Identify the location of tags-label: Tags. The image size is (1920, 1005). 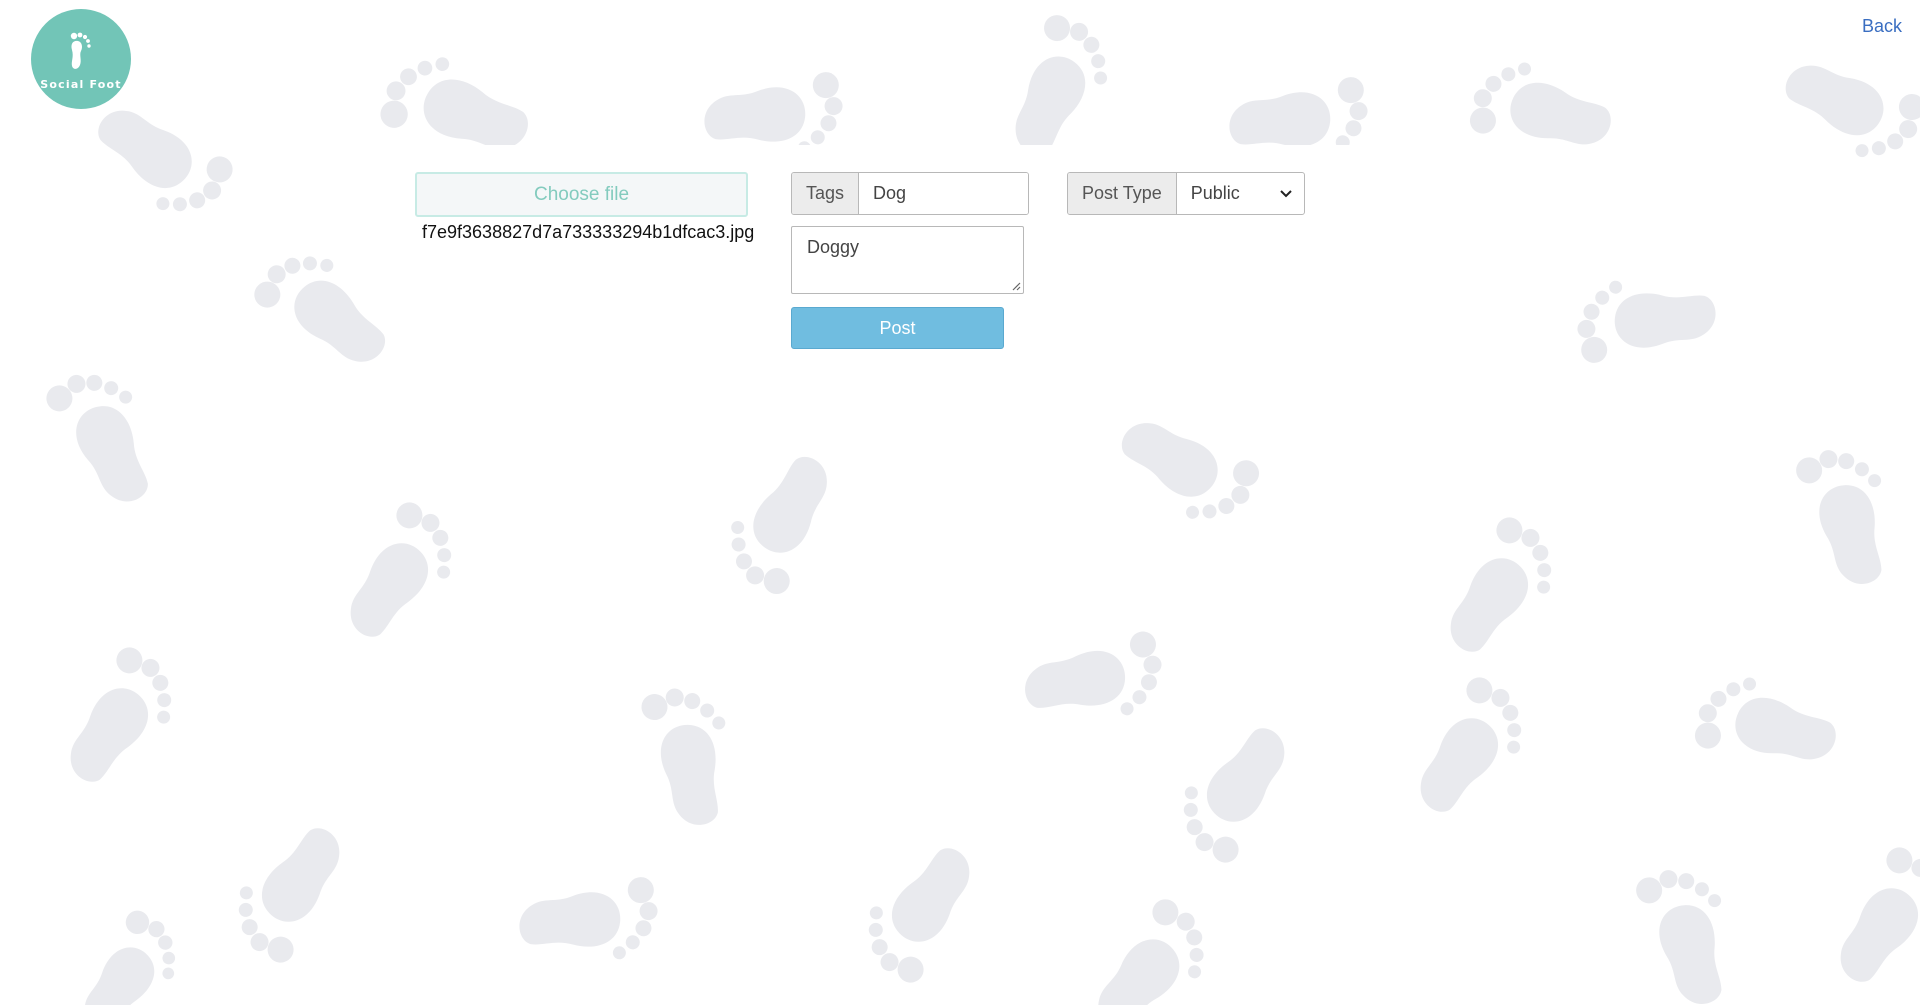
(826, 193).